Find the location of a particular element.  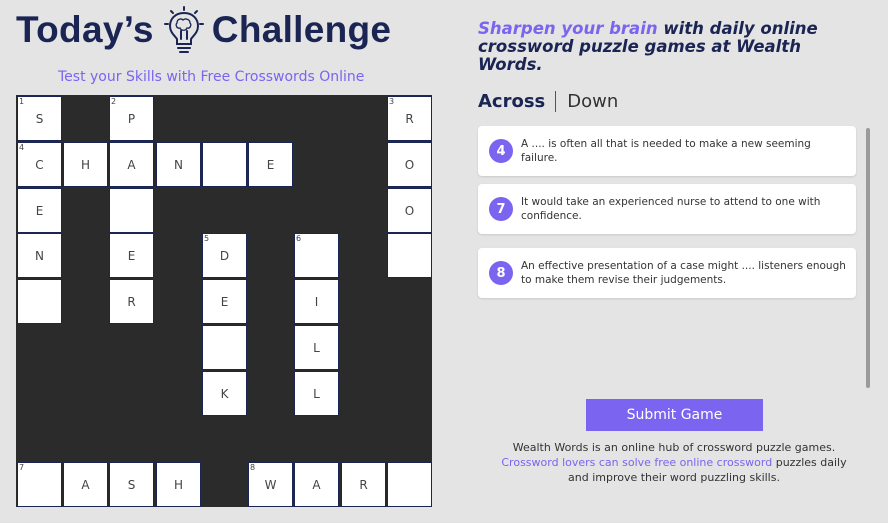

crossword-cell: 8W is located at coordinates (270, 484).